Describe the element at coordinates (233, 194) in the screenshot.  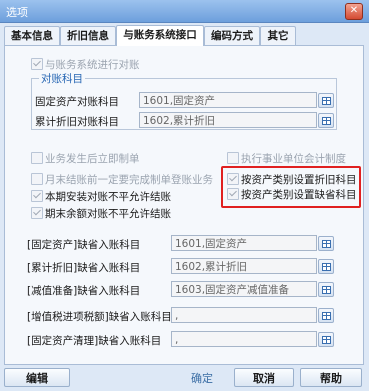
I see `category-default-account-checkbox` at that location.